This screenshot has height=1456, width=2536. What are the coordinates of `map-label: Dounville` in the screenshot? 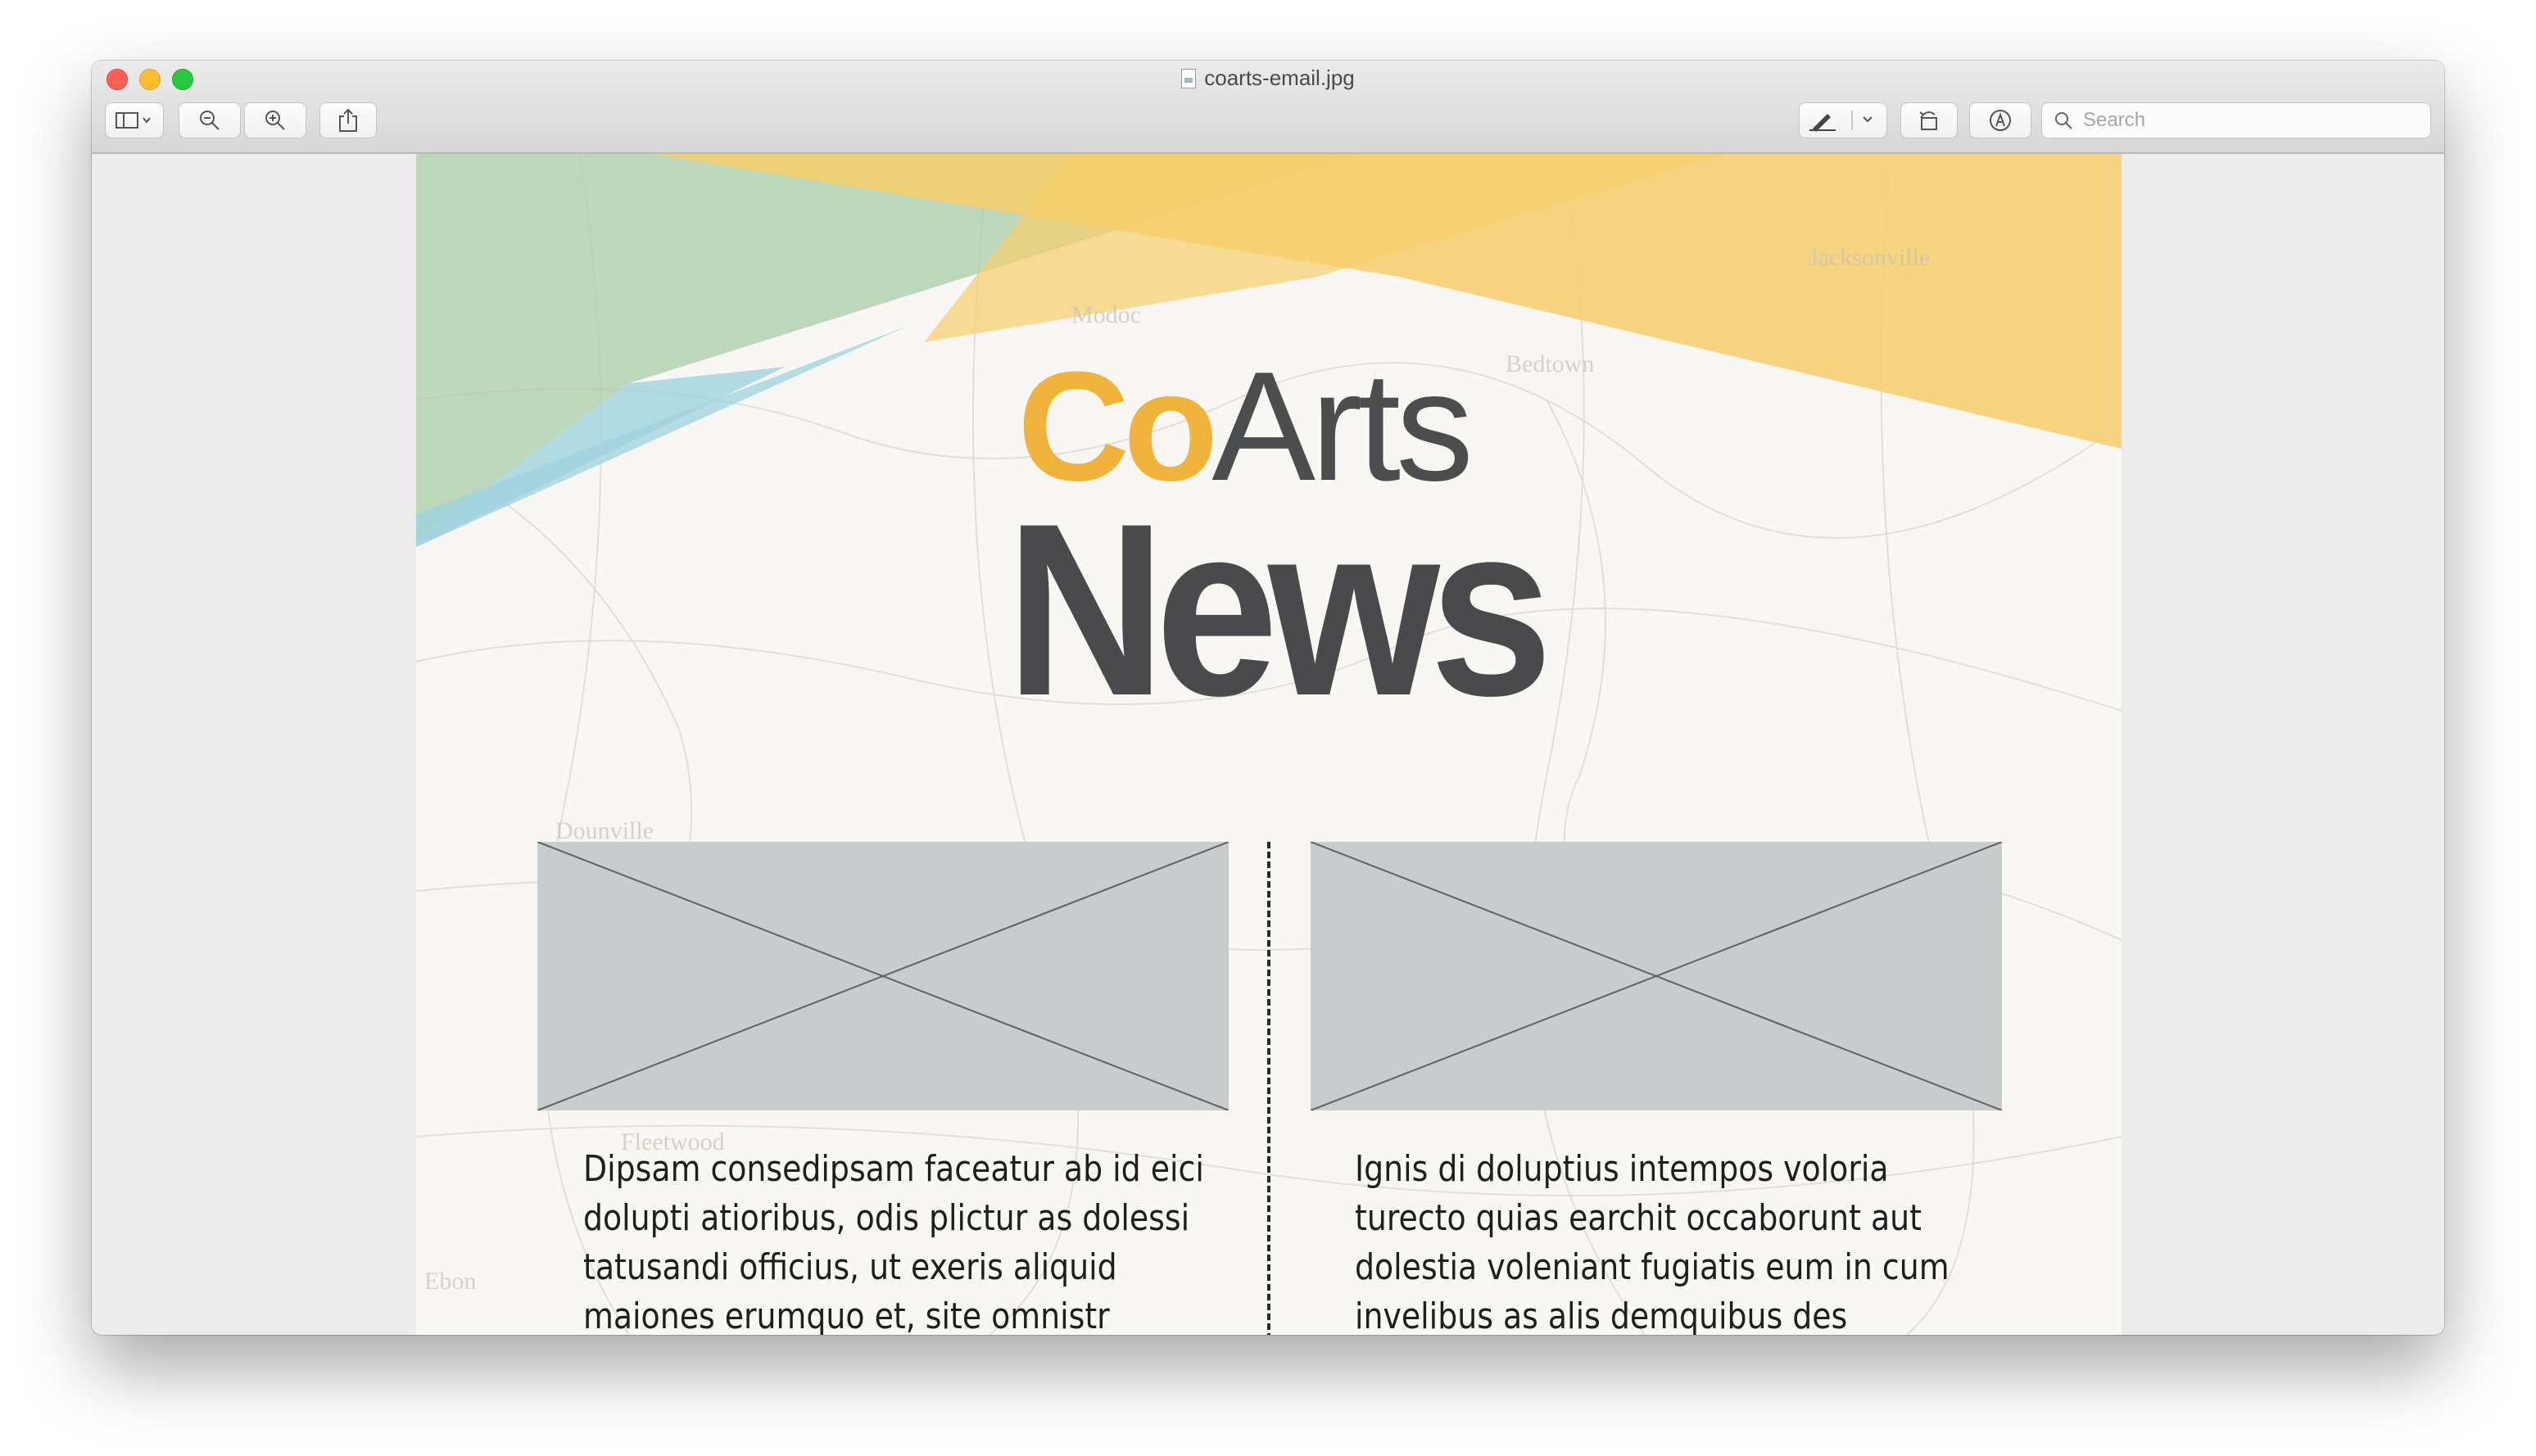 It's located at (604, 830).